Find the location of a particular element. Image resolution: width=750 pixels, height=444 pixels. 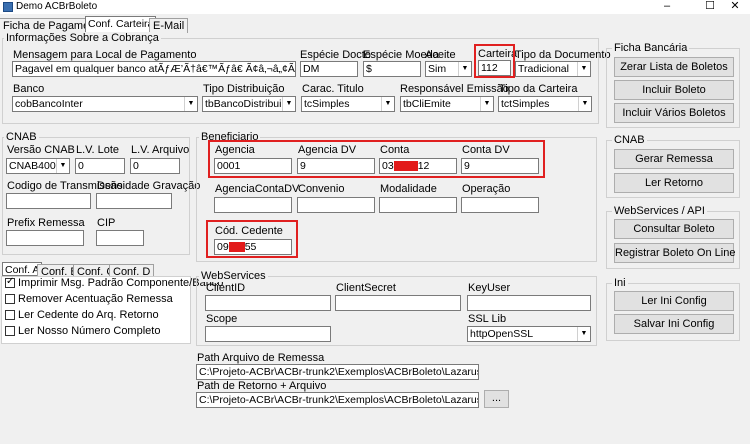

tipo-carteira-value: tctSimples is located at coordinates (525, 104).